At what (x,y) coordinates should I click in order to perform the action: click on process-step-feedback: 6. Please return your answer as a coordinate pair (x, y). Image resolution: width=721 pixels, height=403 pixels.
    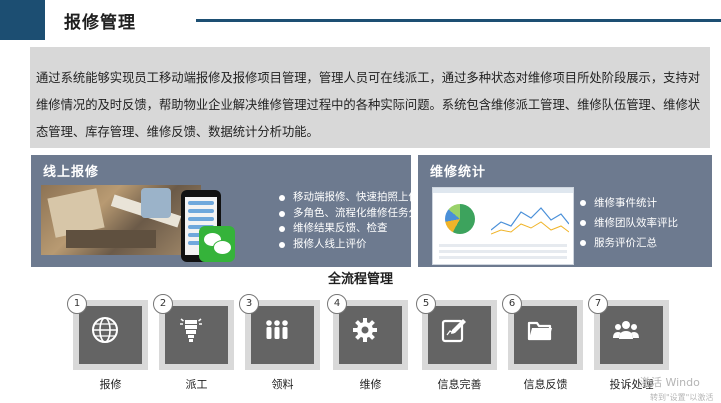
    Looking at the image, I should click on (542, 332).